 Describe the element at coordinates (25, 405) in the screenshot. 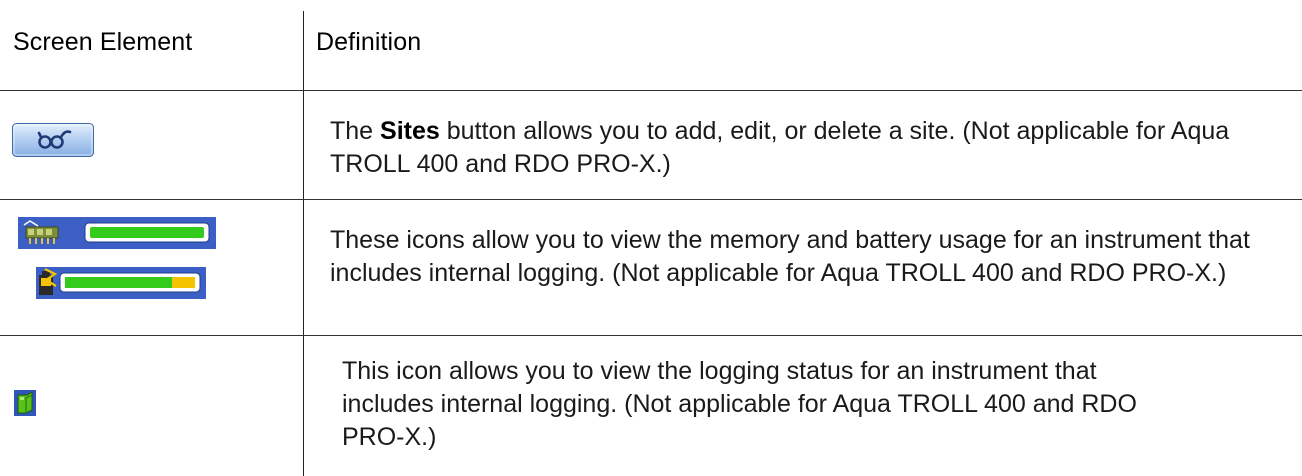

I see `logging-status-icon` at that location.